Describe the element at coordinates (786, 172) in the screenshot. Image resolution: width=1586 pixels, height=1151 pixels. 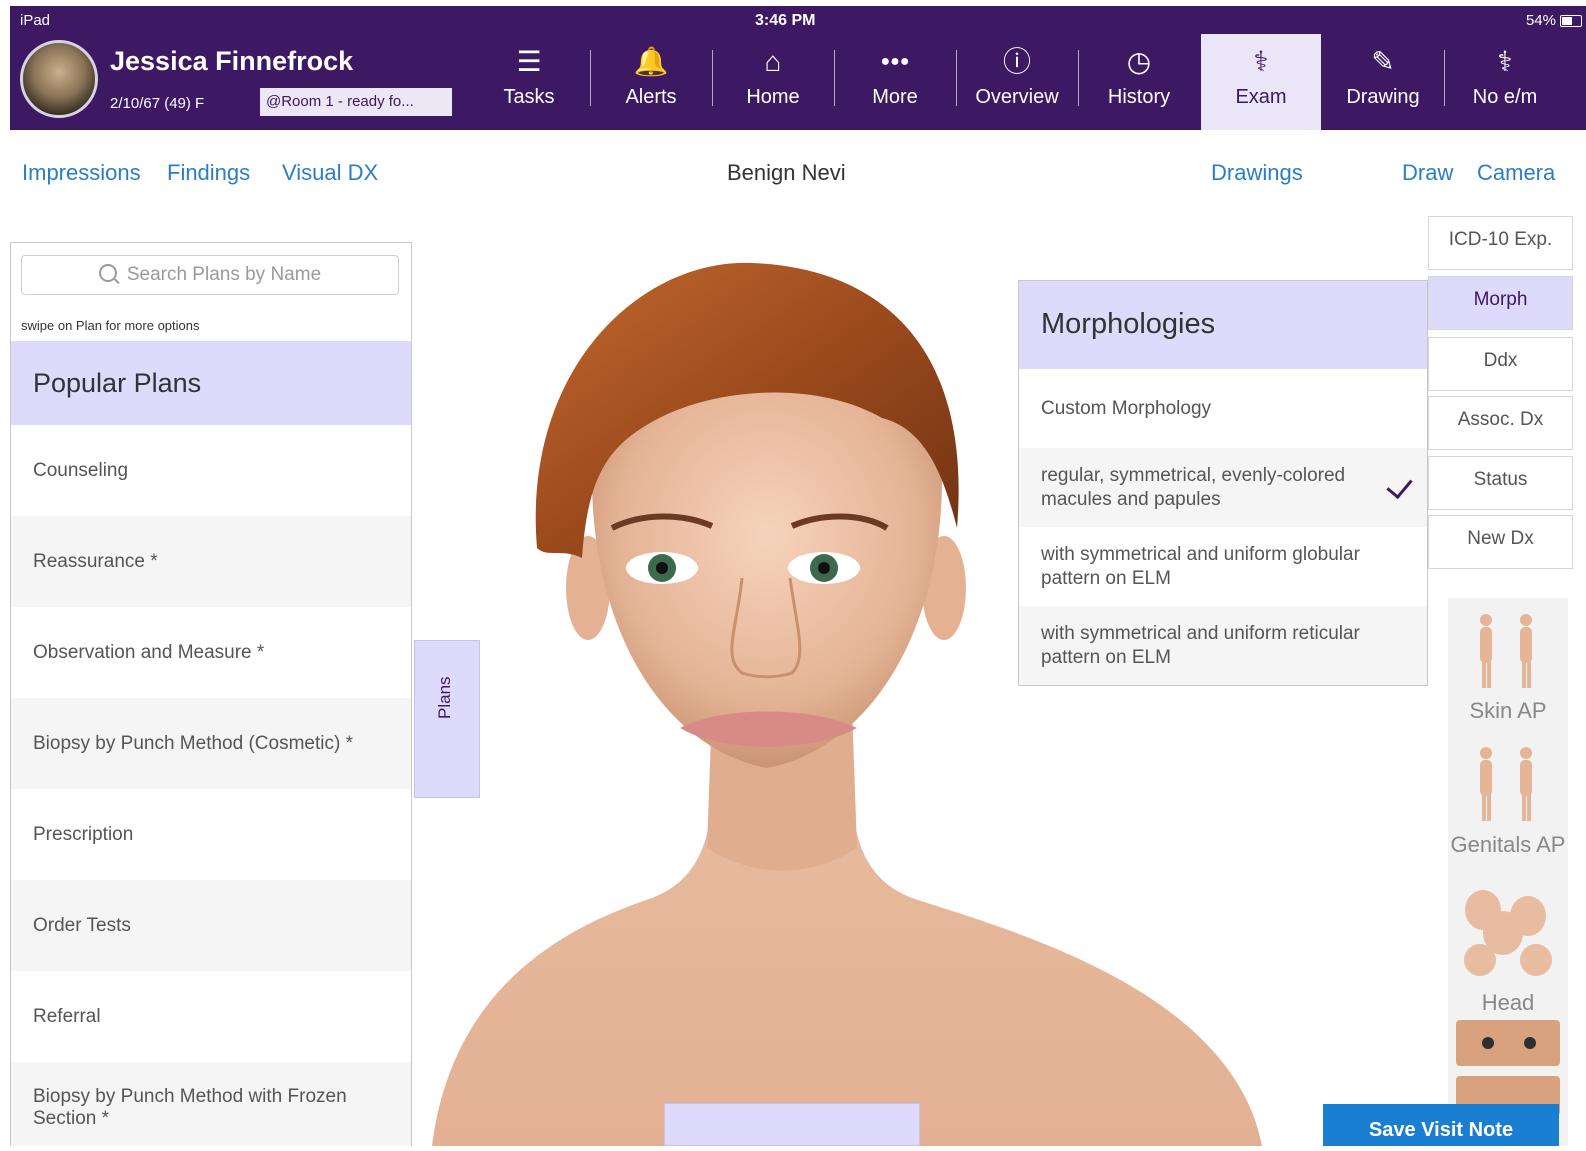
I see `diagnosis-title: Benign Nevi` at that location.